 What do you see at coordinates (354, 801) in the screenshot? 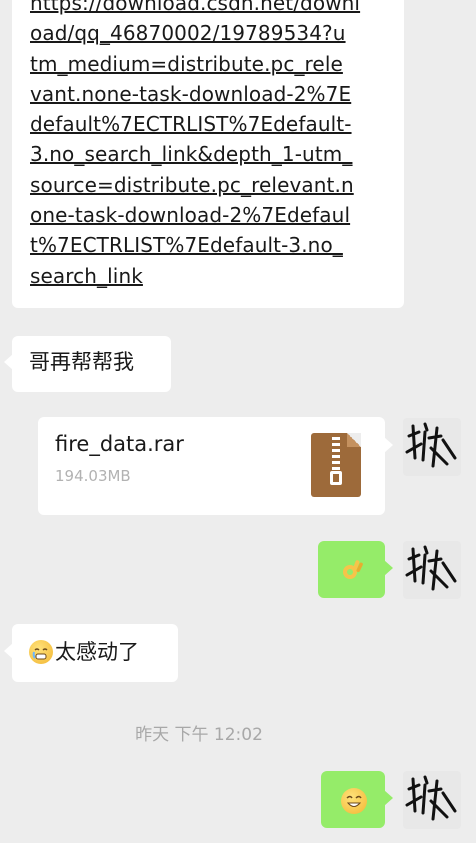
I see `smiling-face-icon` at bounding box center [354, 801].